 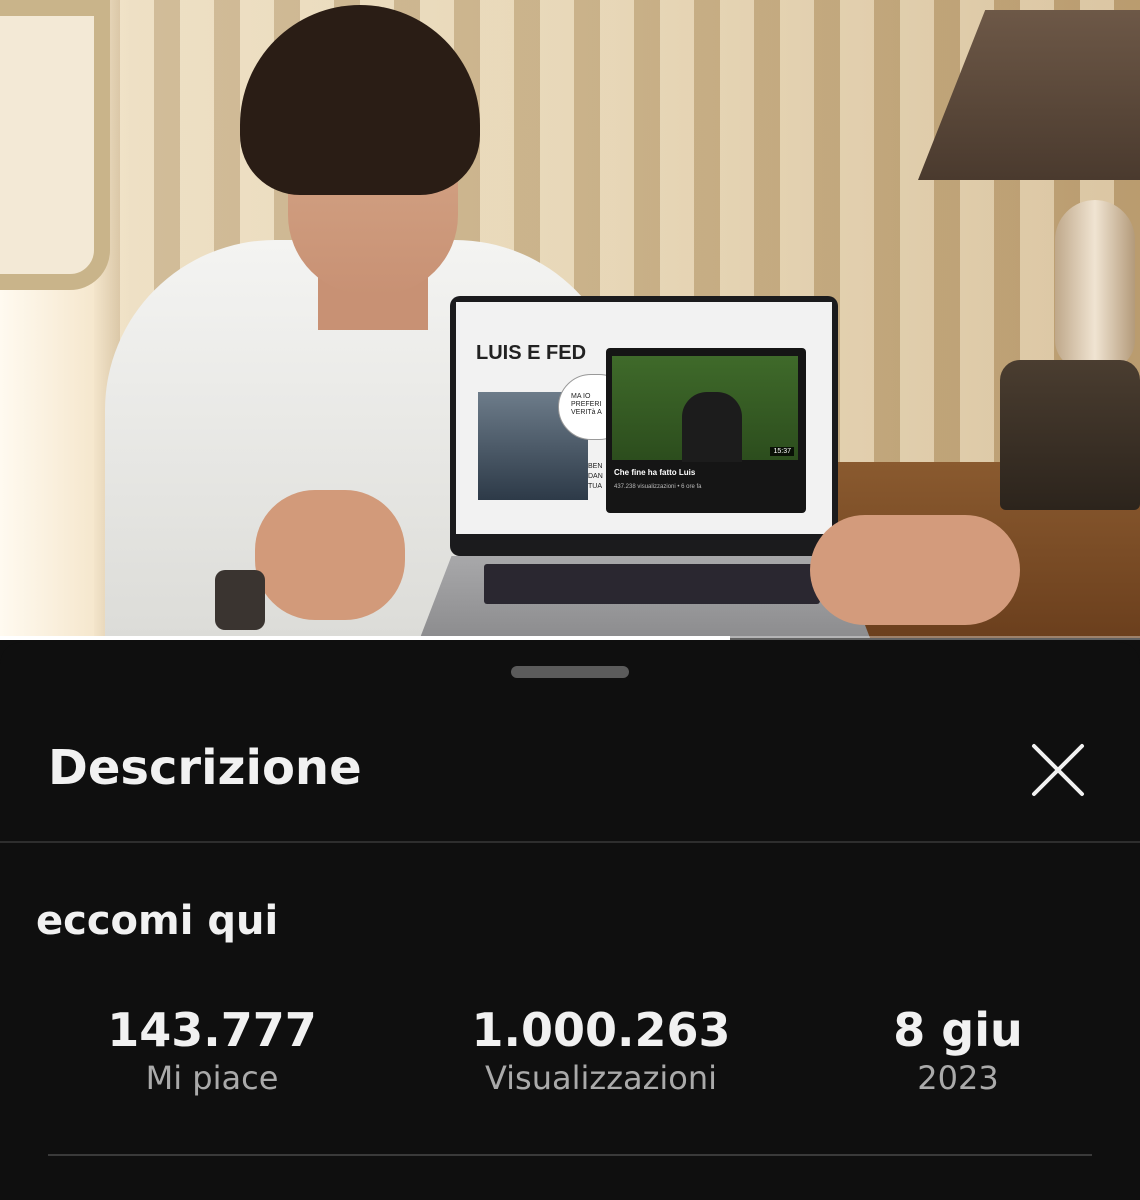 I want to click on video-title: eccomi qui, so click(x=157, y=921).